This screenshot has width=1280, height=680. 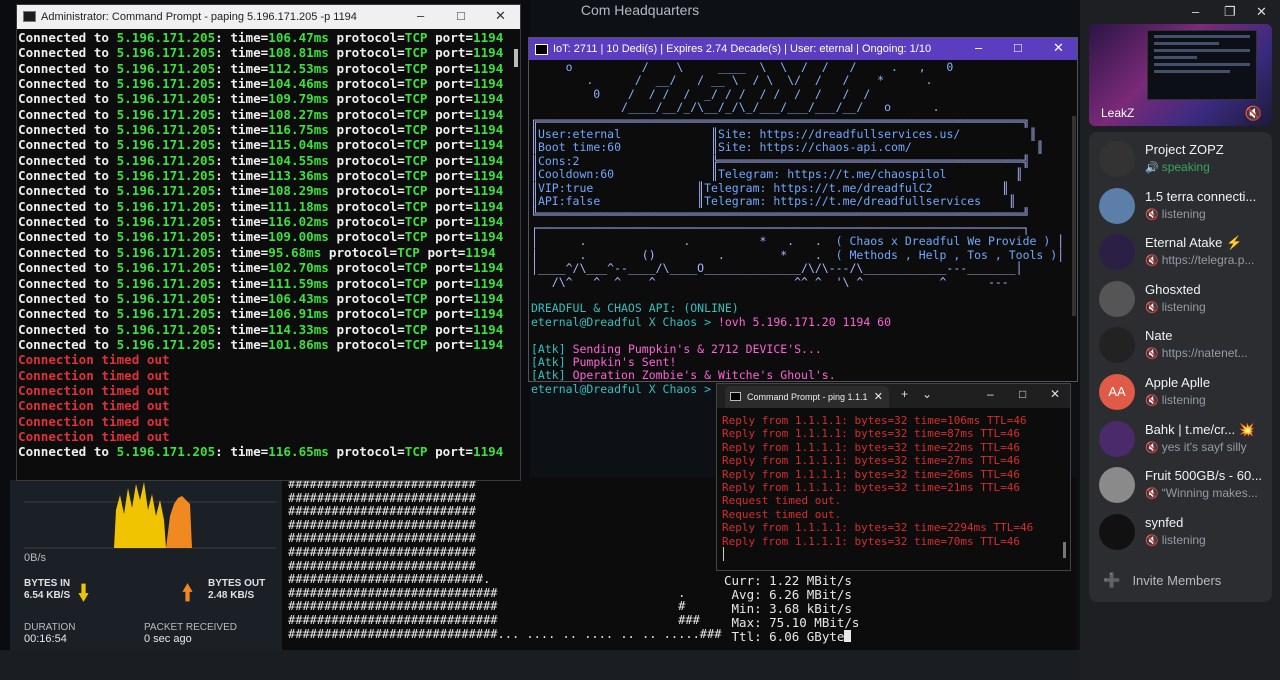 What do you see at coordinates (231, 595) in the screenshot?
I see `bytes-out-value: 2.48 KB/S` at bounding box center [231, 595].